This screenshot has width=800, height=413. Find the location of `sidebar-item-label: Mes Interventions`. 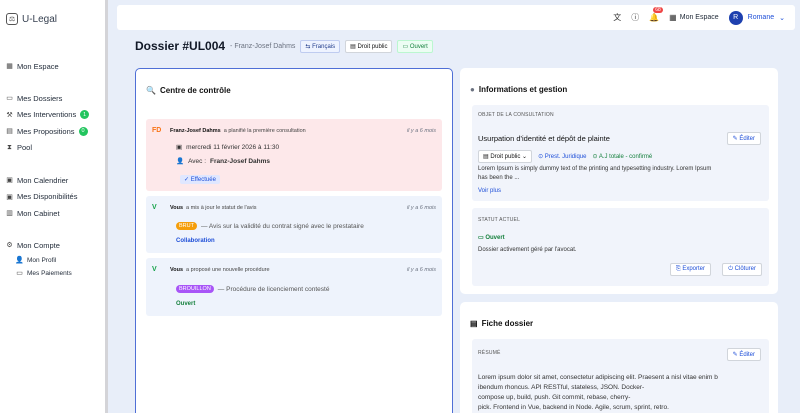

sidebar-item-label: Mes Interventions is located at coordinates (47, 115).